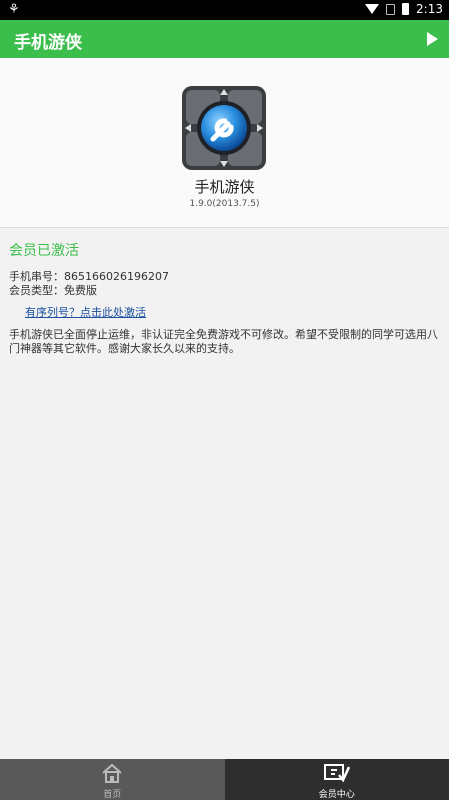 The width and height of the screenshot is (449, 800). I want to click on app-name: 手机游侠, so click(224, 187).